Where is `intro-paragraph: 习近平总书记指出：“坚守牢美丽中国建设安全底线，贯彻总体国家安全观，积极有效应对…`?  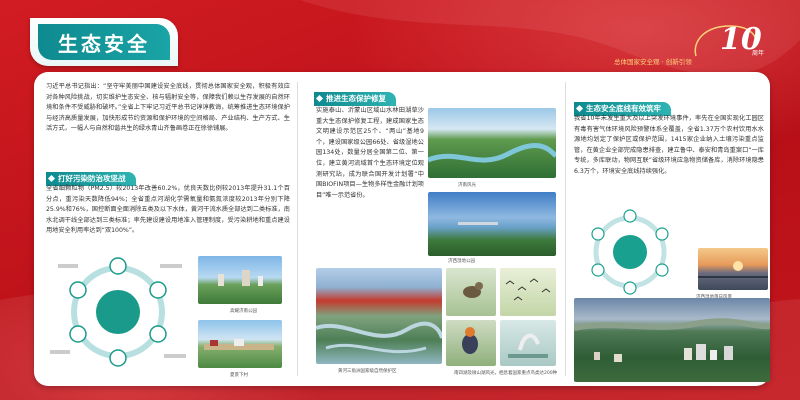 intro-paragraph: 习近平总书记指出：“坚守牢美丽中国建设安全底线，贯彻总体国家安全观，积极有效应对… is located at coordinates (168, 108).